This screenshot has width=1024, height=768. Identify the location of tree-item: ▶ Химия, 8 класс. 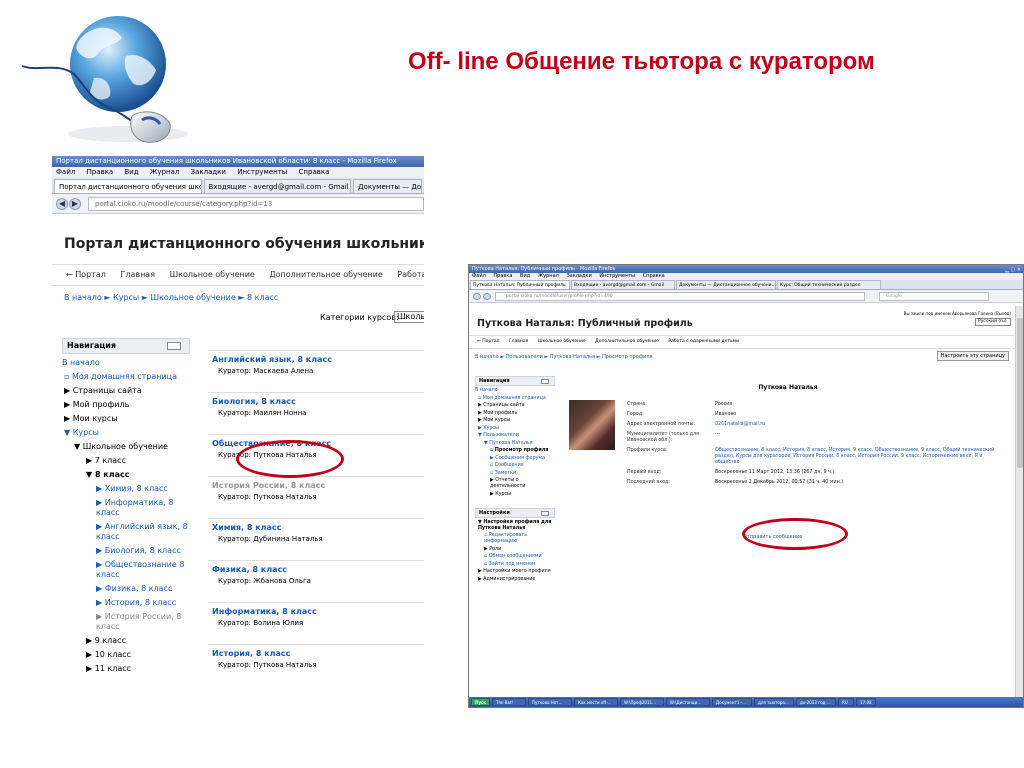
(126, 489).